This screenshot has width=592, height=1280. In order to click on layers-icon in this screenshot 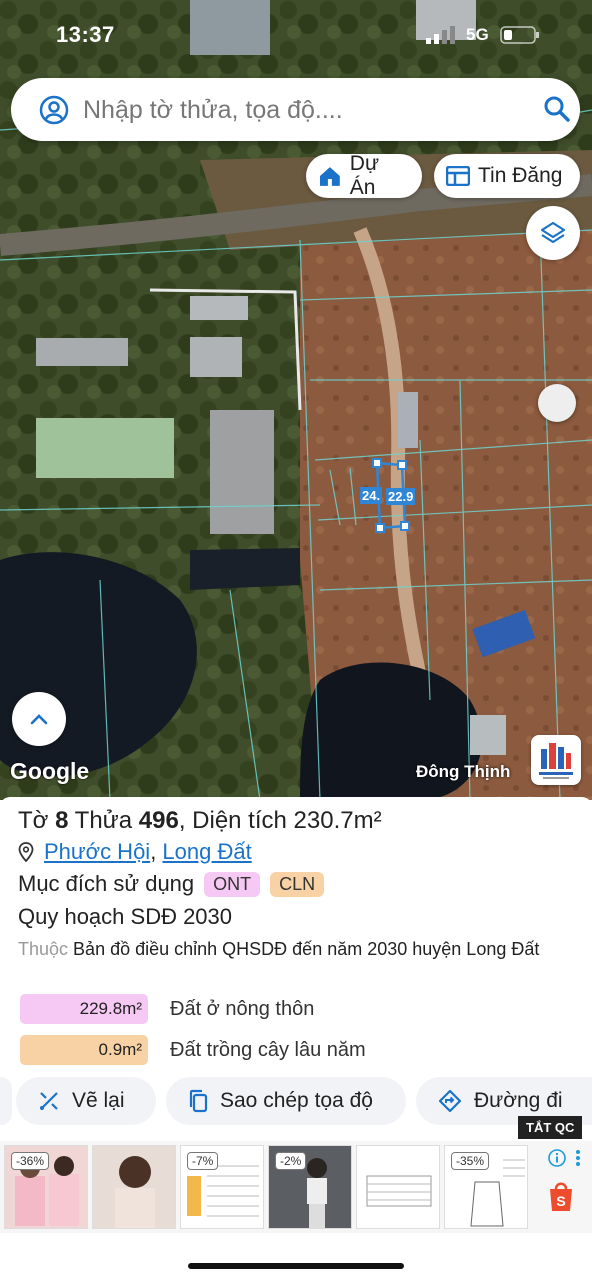, I will do `click(553, 232)`.